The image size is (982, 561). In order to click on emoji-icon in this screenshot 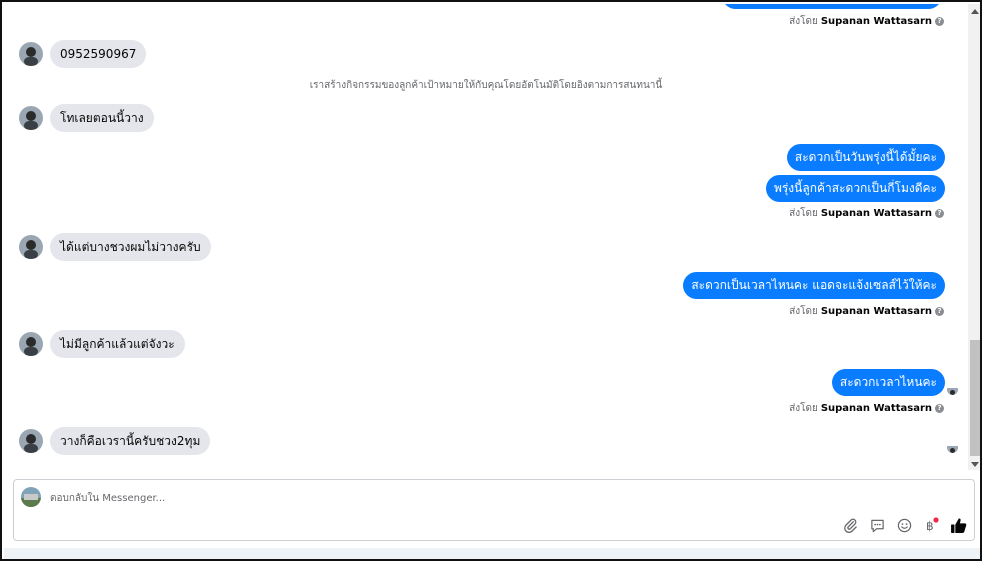, I will do `click(904, 525)`.